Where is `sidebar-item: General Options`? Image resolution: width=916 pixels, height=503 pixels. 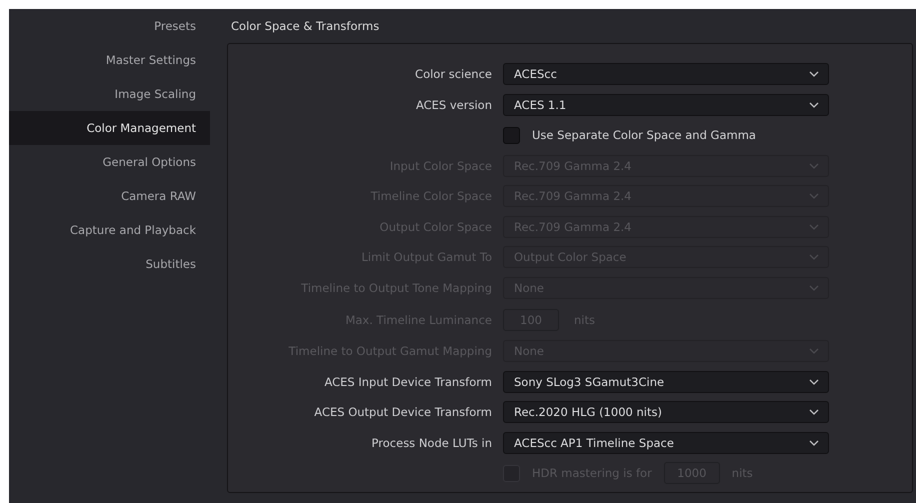
sidebar-item: General Options is located at coordinates (109, 162).